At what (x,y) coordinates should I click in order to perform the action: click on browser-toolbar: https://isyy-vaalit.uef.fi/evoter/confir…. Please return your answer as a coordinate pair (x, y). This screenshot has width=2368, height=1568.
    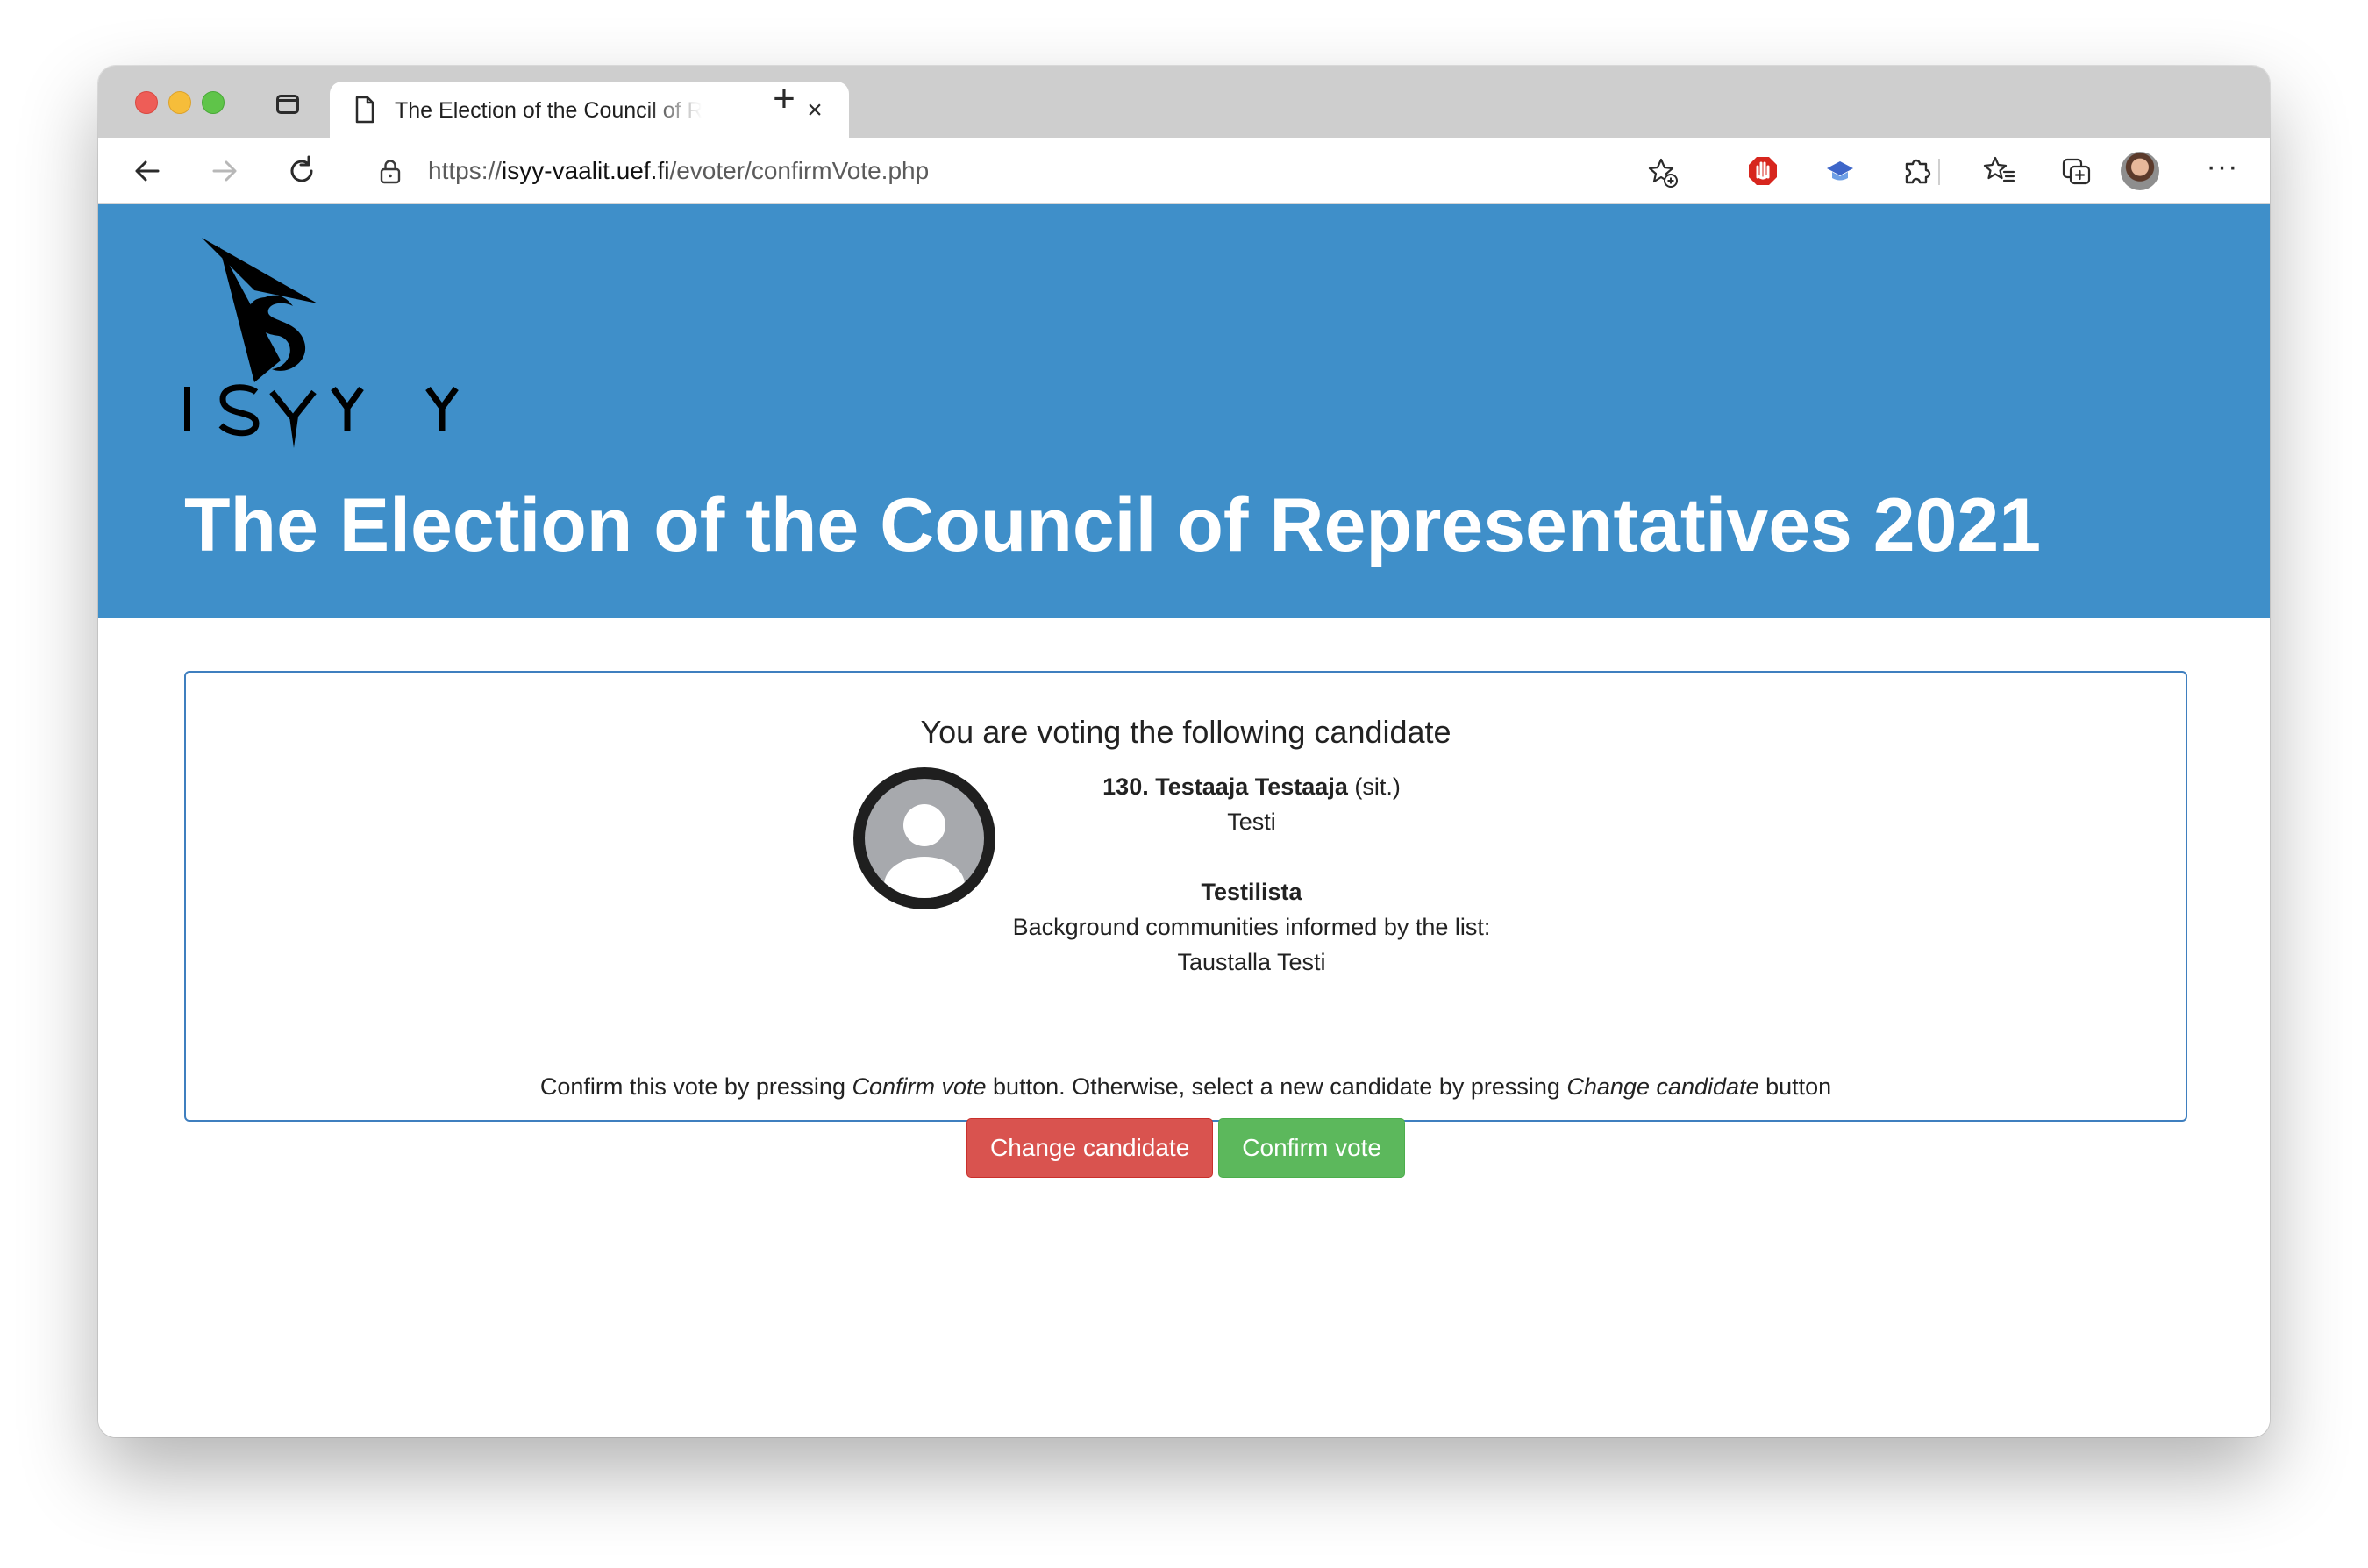
    Looking at the image, I should click on (1184, 171).